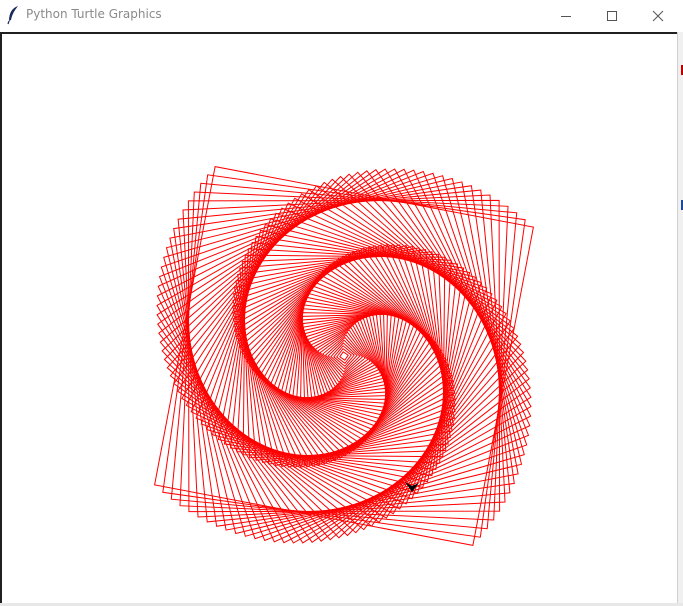  I want to click on window-title: Python Turtle Graphics, so click(94, 14).